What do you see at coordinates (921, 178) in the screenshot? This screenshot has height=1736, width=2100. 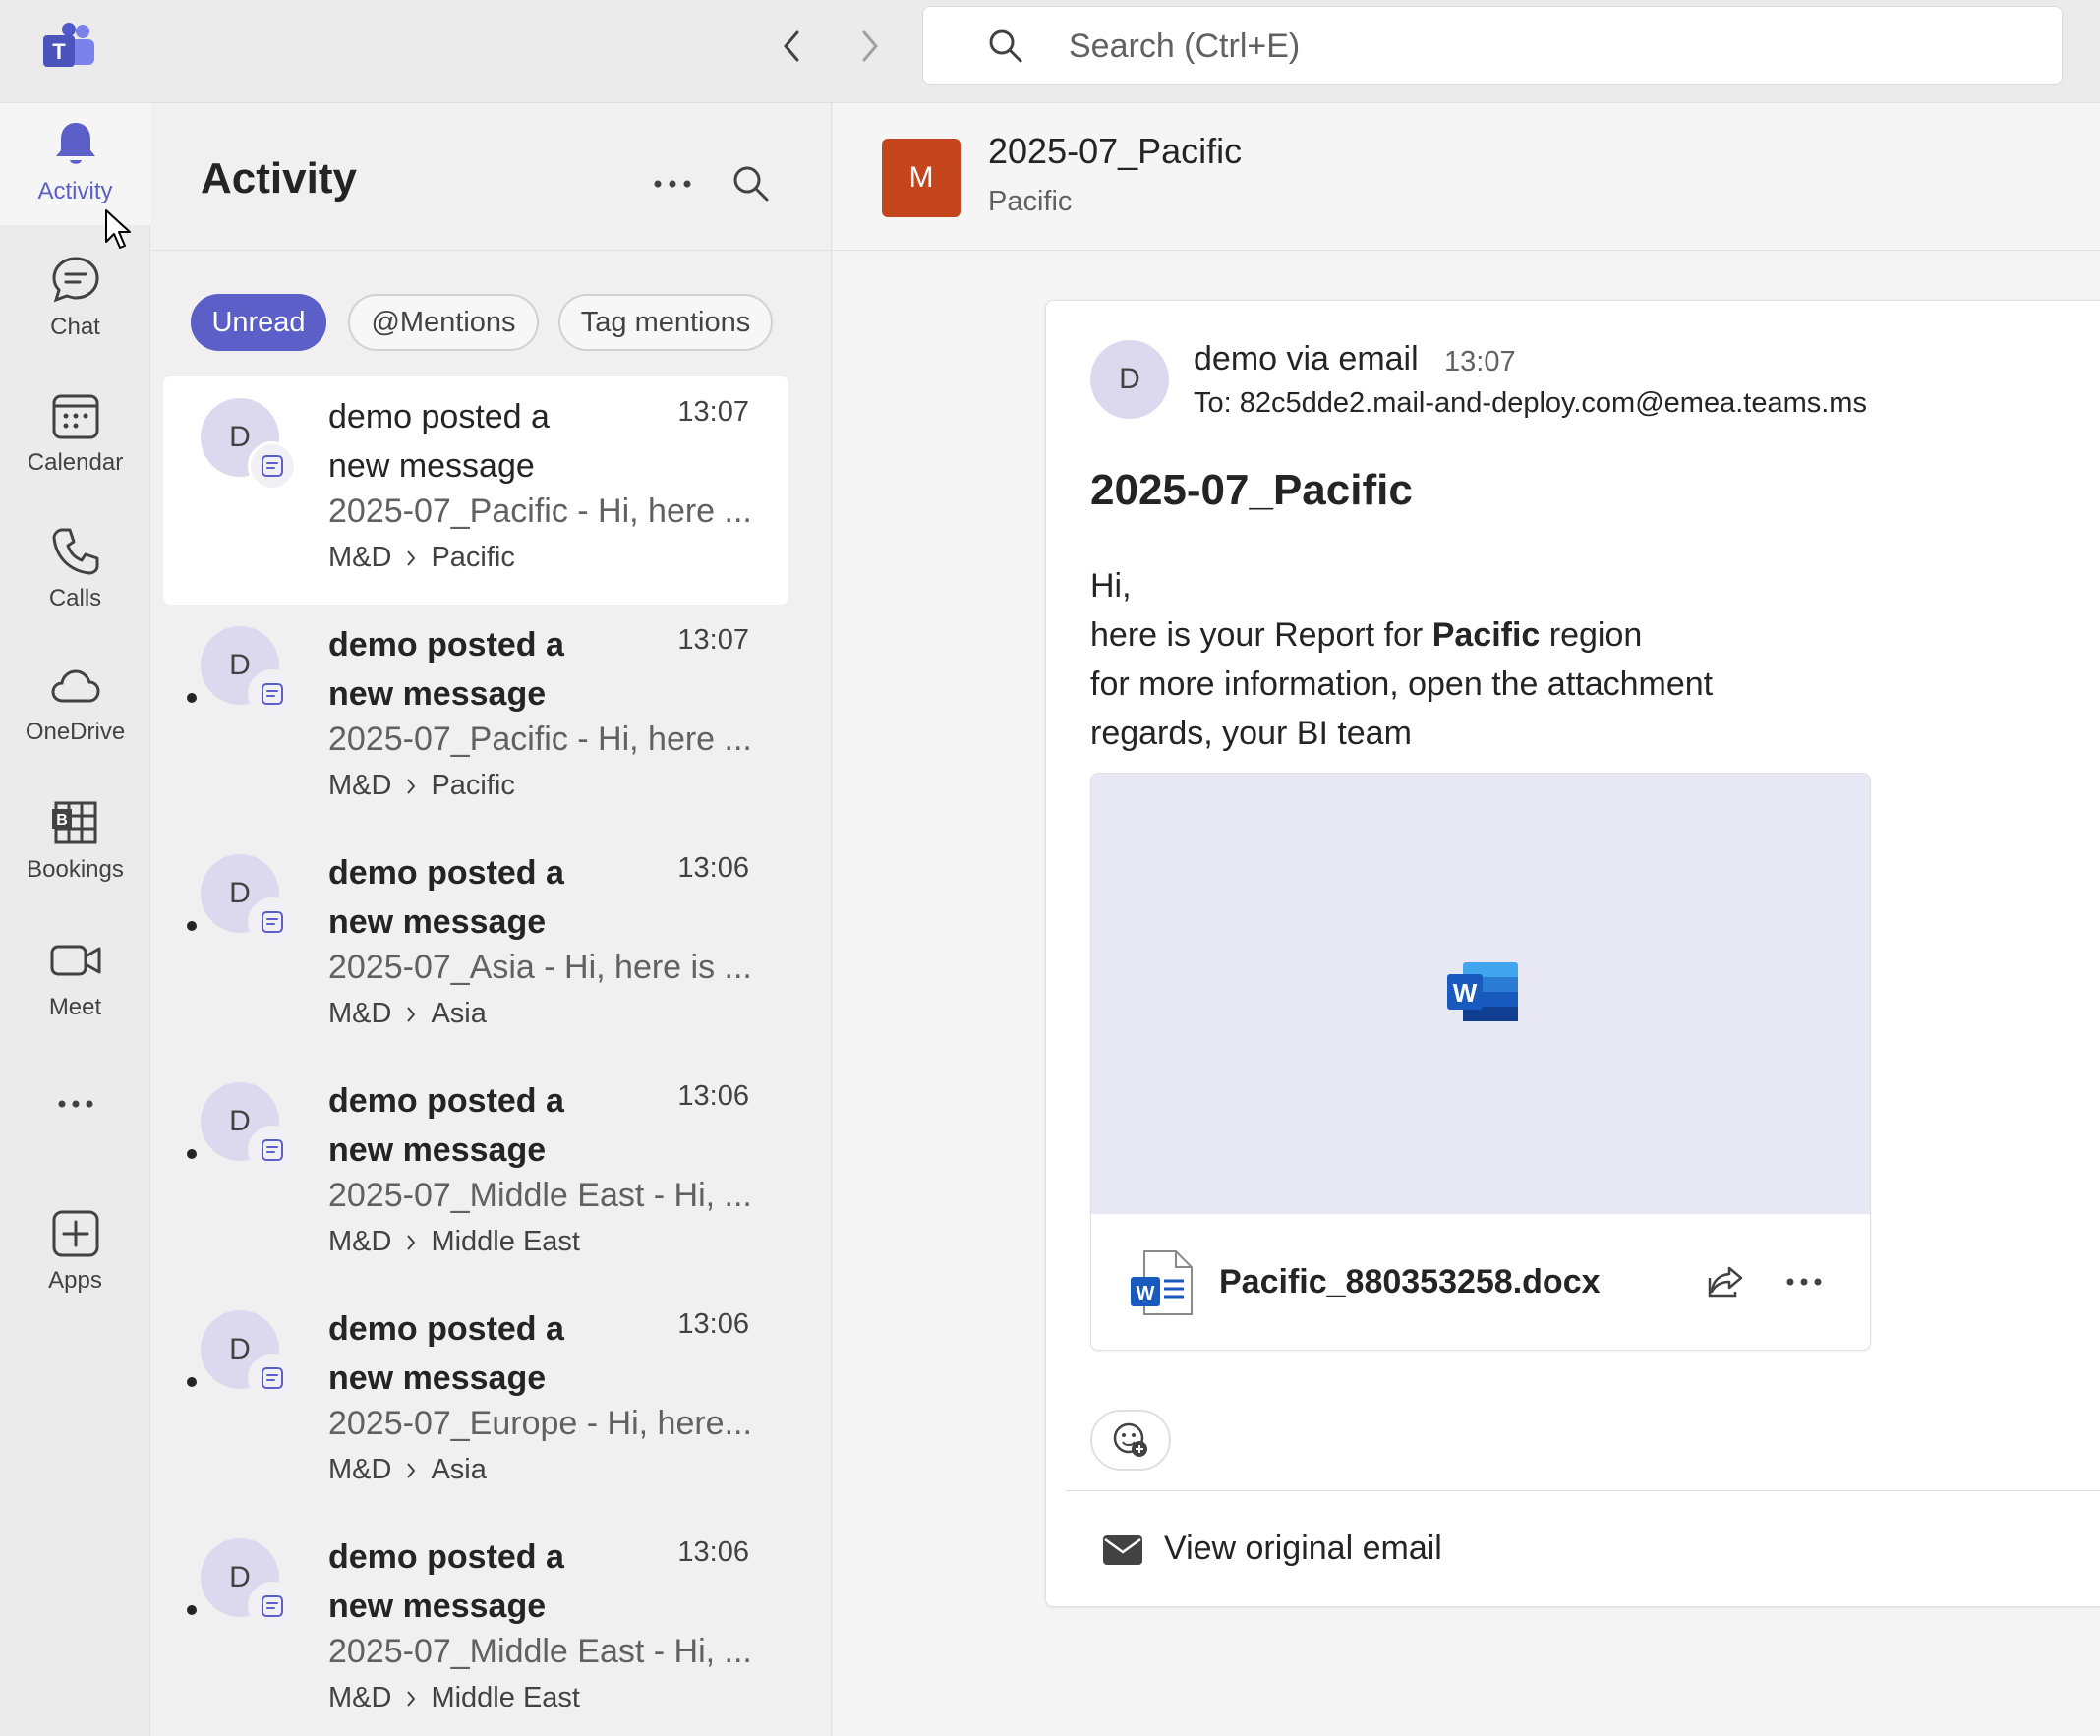 I see `team-avatar: M` at bounding box center [921, 178].